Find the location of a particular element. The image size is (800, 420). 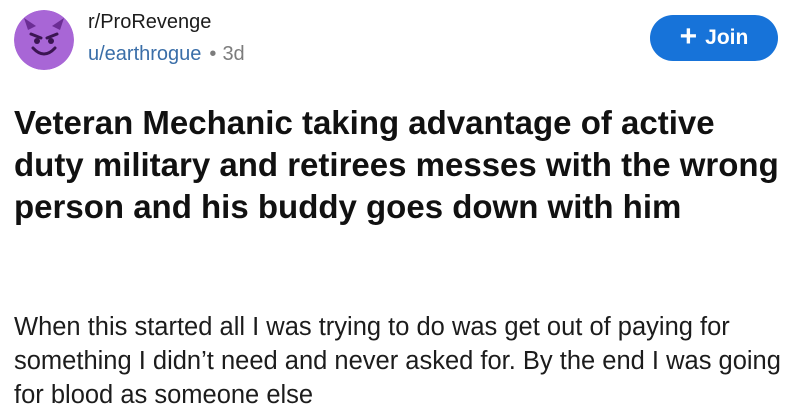

join-button-label: Join is located at coordinates (727, 37).